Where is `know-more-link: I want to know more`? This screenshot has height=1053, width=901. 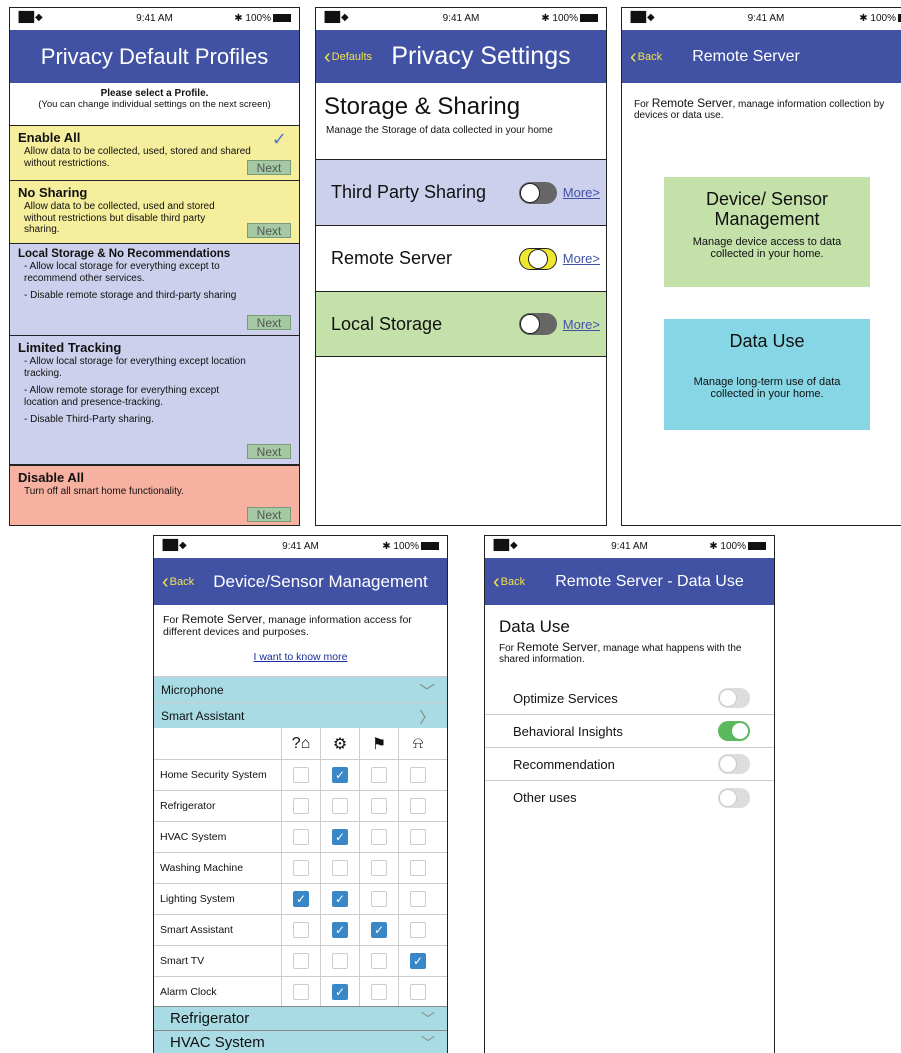 know-more-link: I want to know more is located at coordinates (300, 661).